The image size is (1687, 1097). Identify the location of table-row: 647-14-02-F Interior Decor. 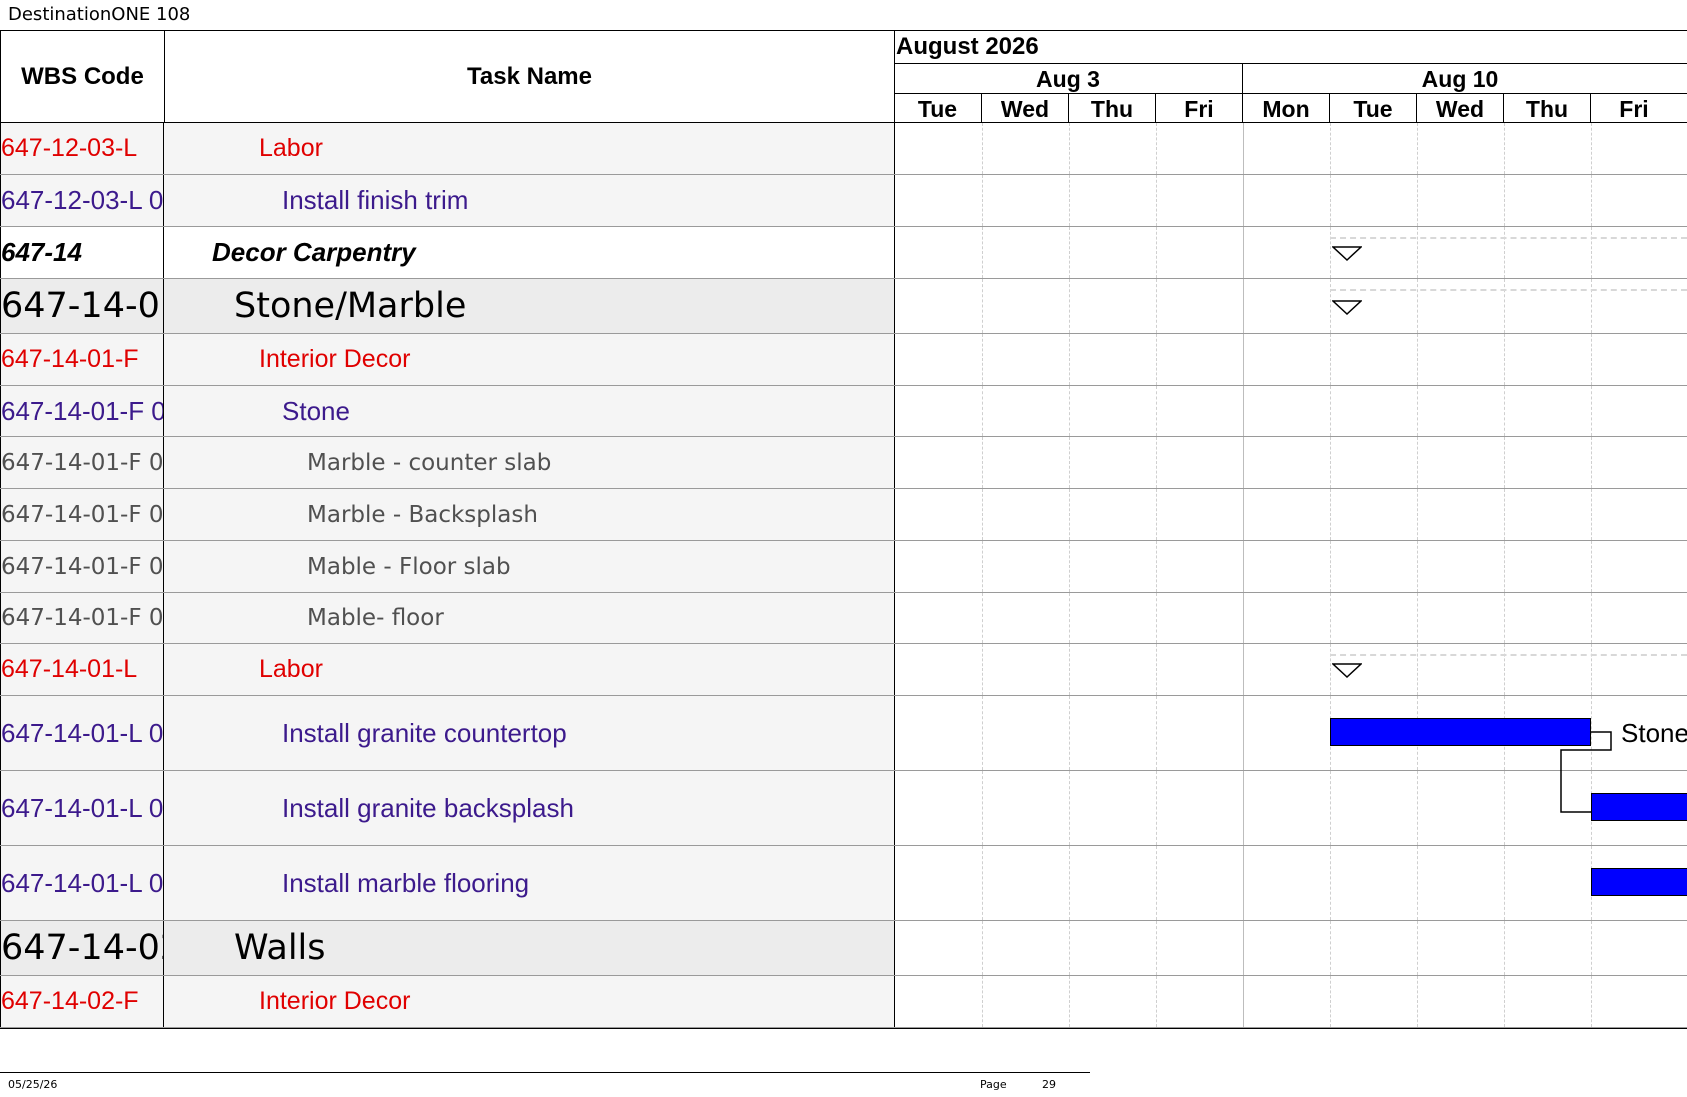
(843, 1002).